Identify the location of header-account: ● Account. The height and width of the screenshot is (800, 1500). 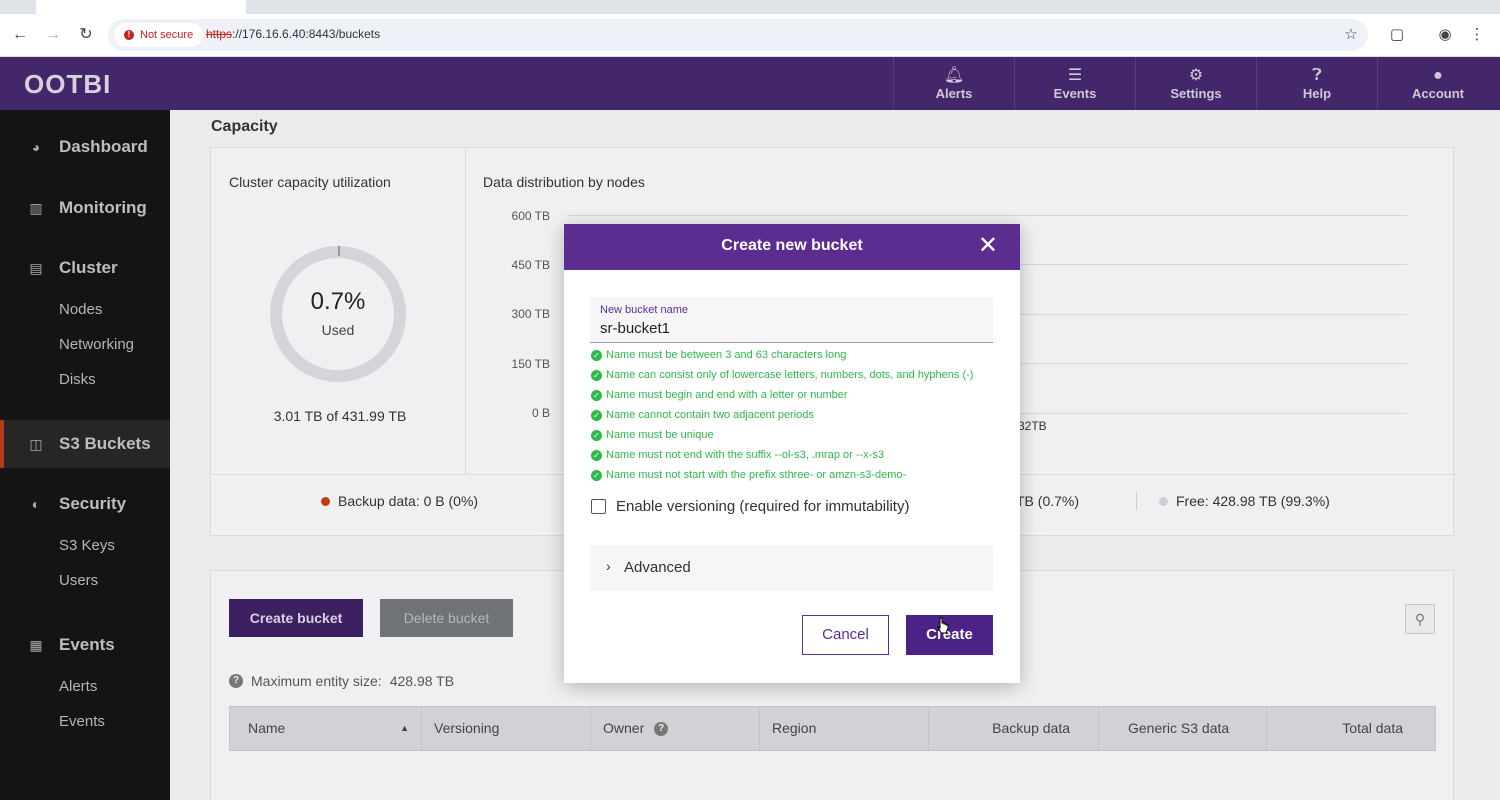
(1437, 83).